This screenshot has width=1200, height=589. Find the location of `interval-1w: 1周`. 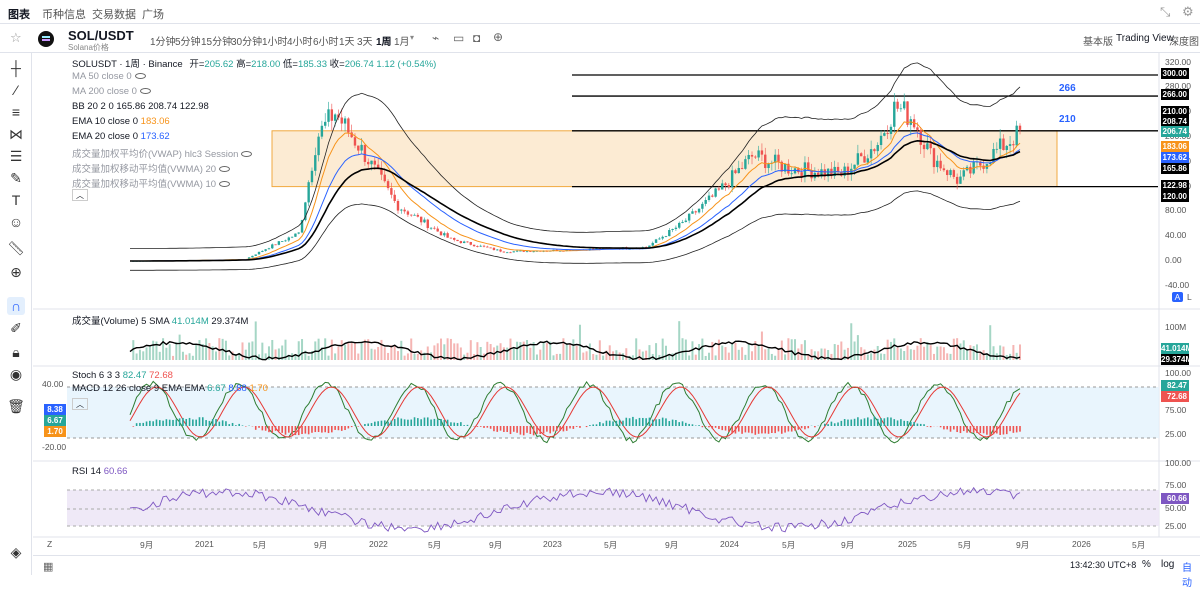

interval-1w: 1周 is located at coordinates (384, 40).